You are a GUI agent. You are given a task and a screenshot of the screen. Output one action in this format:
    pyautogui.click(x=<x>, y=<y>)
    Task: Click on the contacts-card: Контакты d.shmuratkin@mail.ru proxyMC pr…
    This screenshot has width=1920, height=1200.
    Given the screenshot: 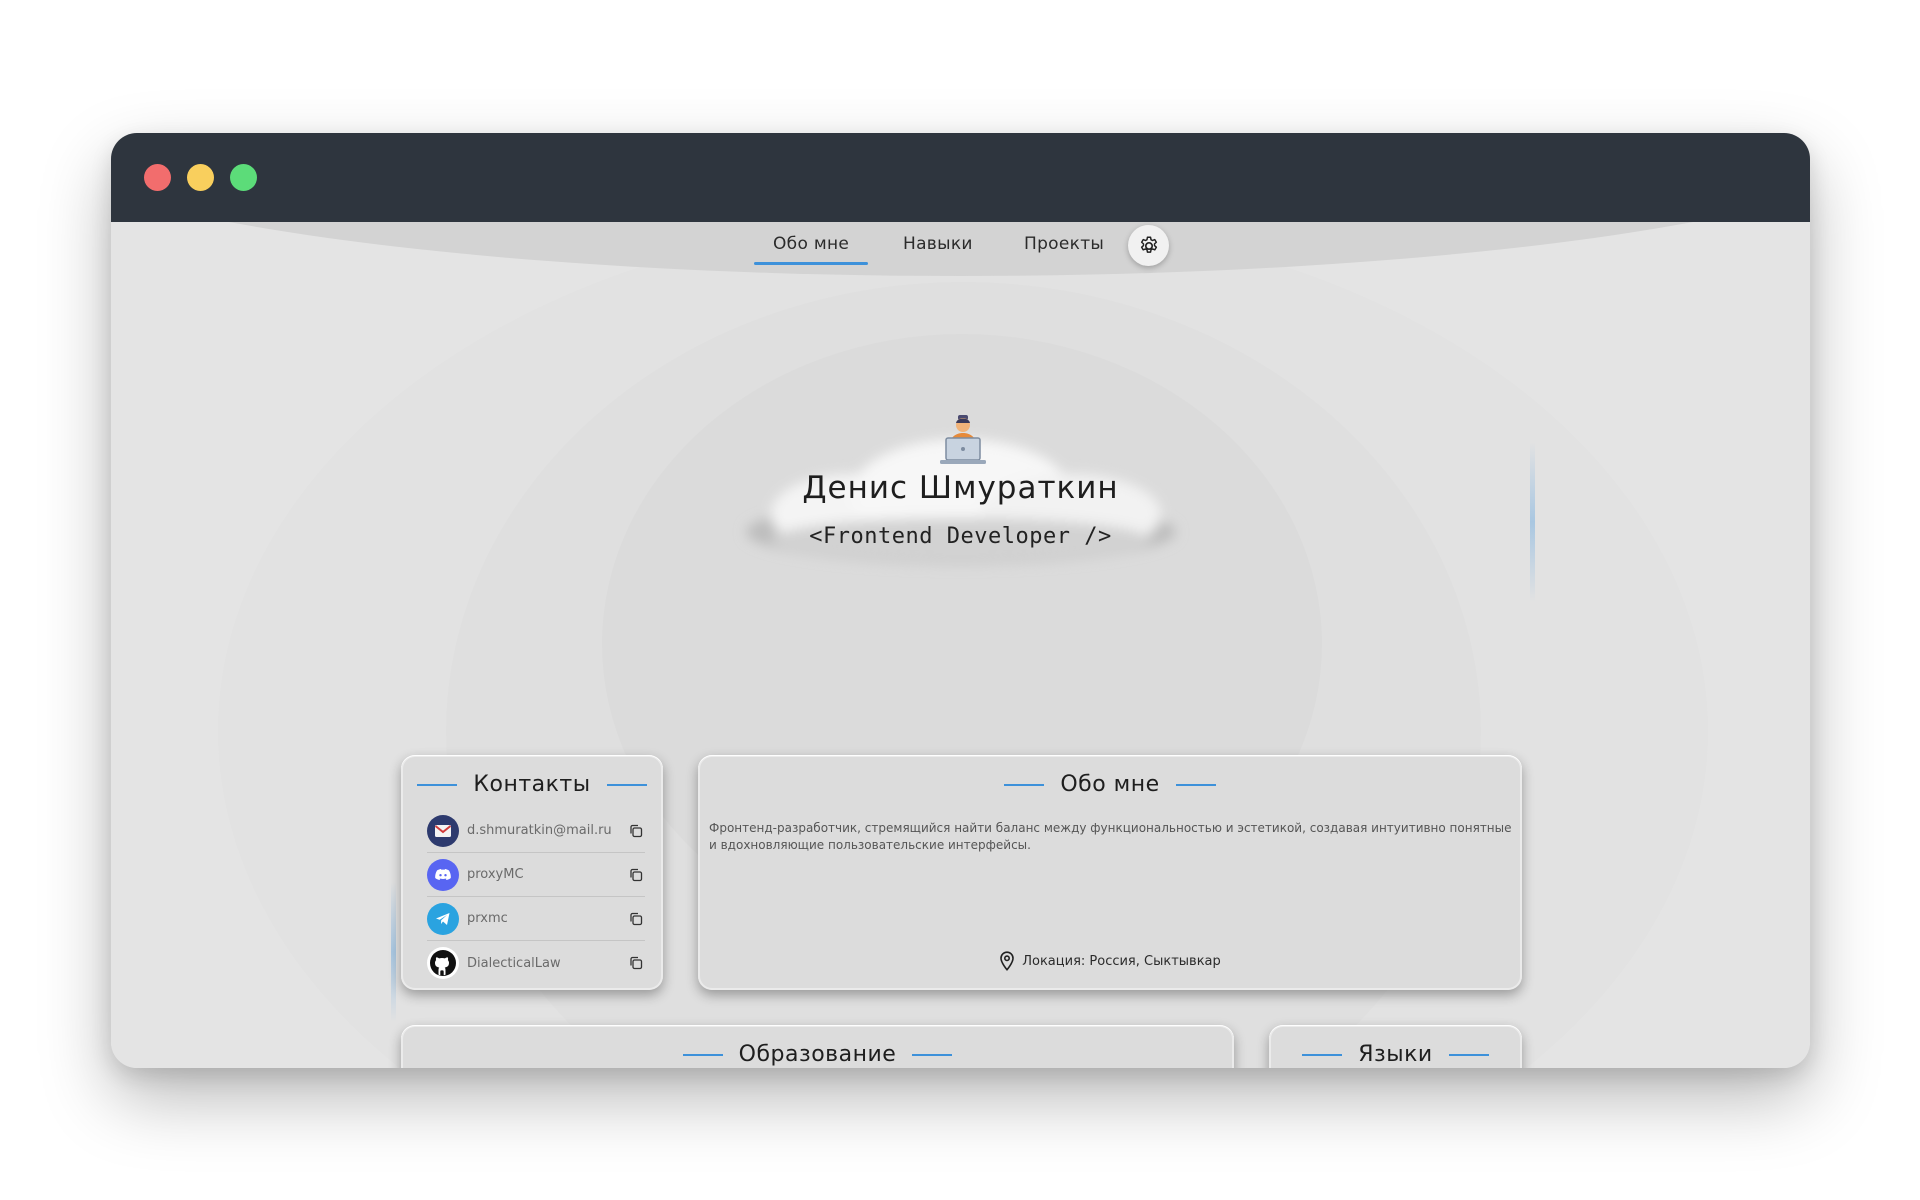 What is the action you would take?
    pyautogui.click(x=532, y=872)
    